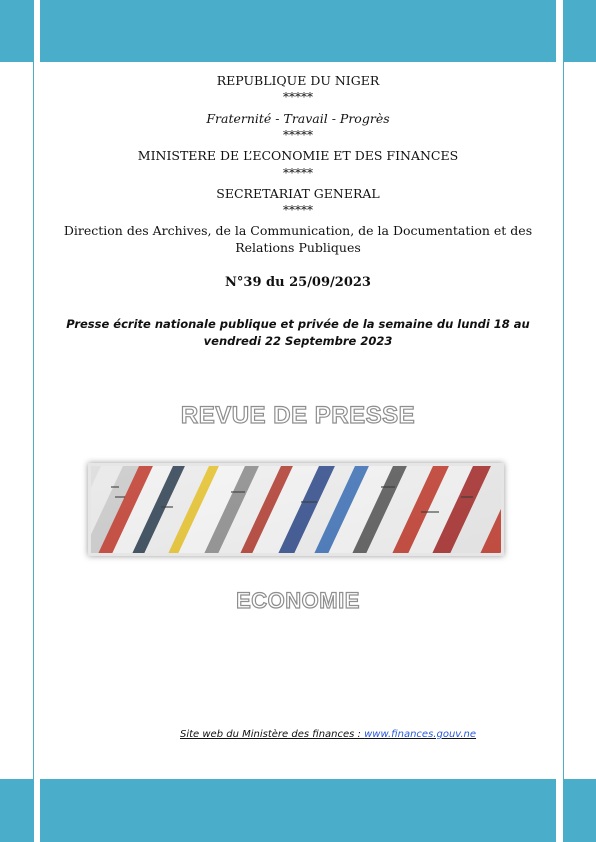  I want to click on website-label: Site web du Ministère des finances :, so click(272, 734).